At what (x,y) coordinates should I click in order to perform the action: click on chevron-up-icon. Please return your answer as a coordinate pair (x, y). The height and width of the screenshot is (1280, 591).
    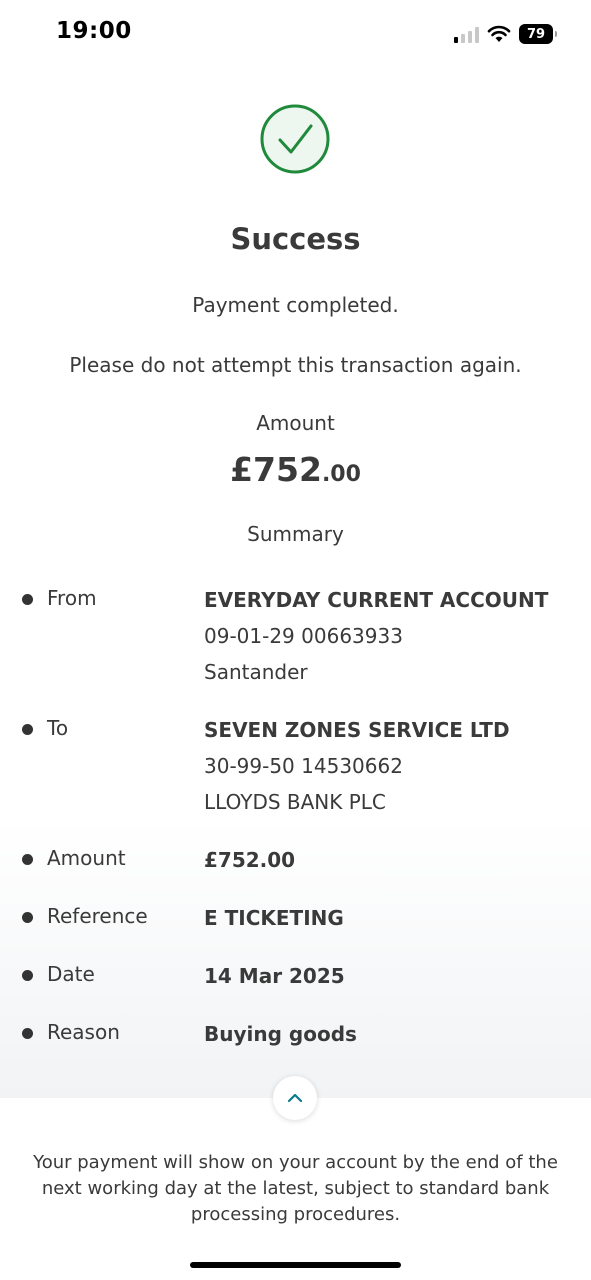
    Looking at the image, I should click on (295, 1098).